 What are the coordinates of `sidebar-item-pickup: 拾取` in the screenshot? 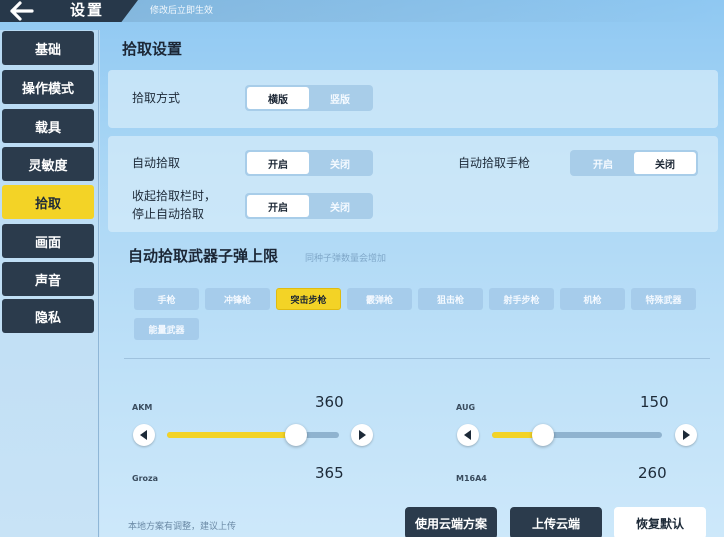 It's located at (48, 202).